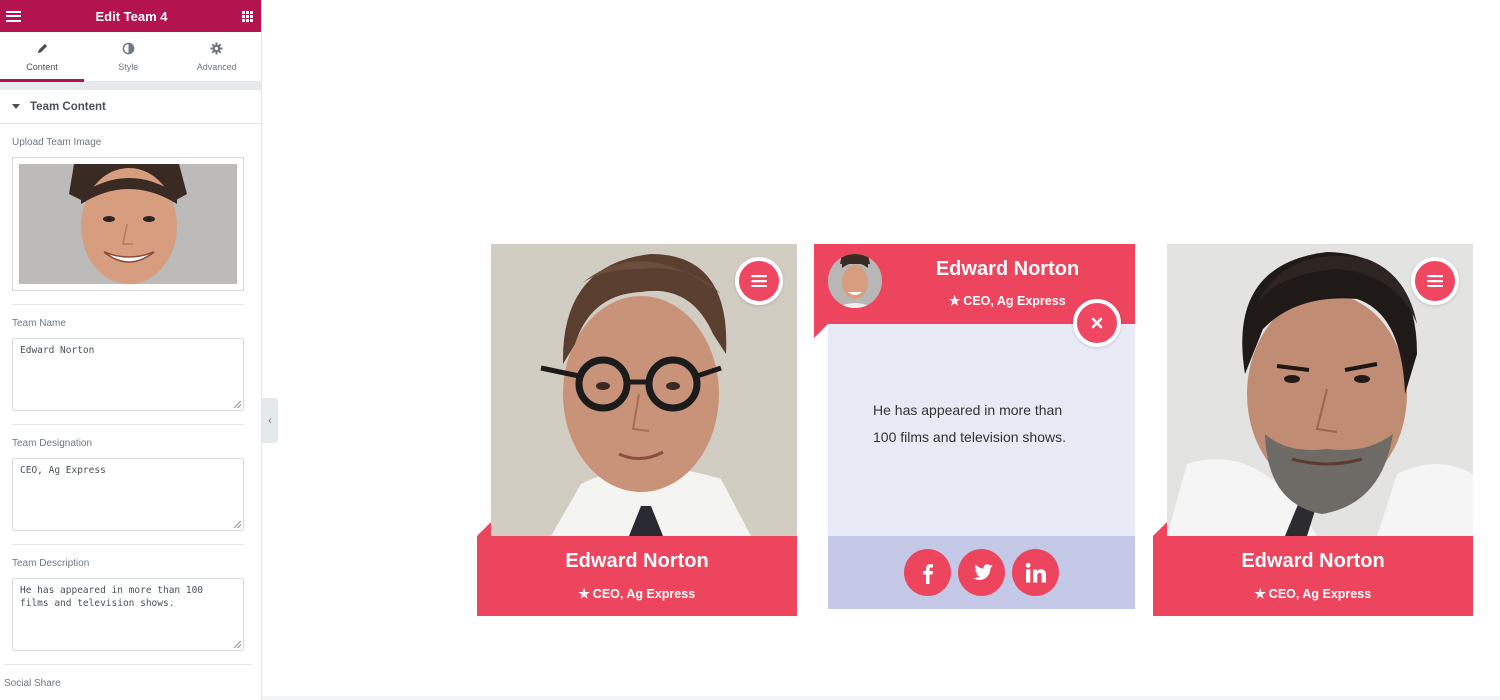  I want to click on facebook-button, so click(927, 572).